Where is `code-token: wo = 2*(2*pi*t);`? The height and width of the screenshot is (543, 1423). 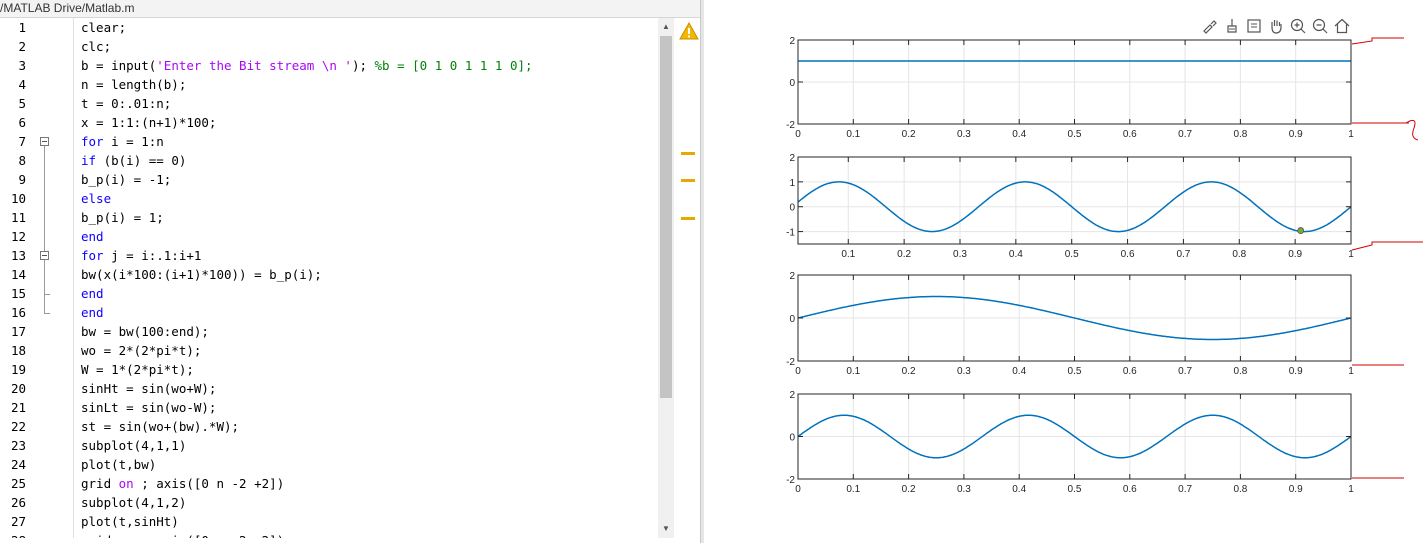
code-token: wo = 2*(2*pi*t); is located at coordinates (141, 350).